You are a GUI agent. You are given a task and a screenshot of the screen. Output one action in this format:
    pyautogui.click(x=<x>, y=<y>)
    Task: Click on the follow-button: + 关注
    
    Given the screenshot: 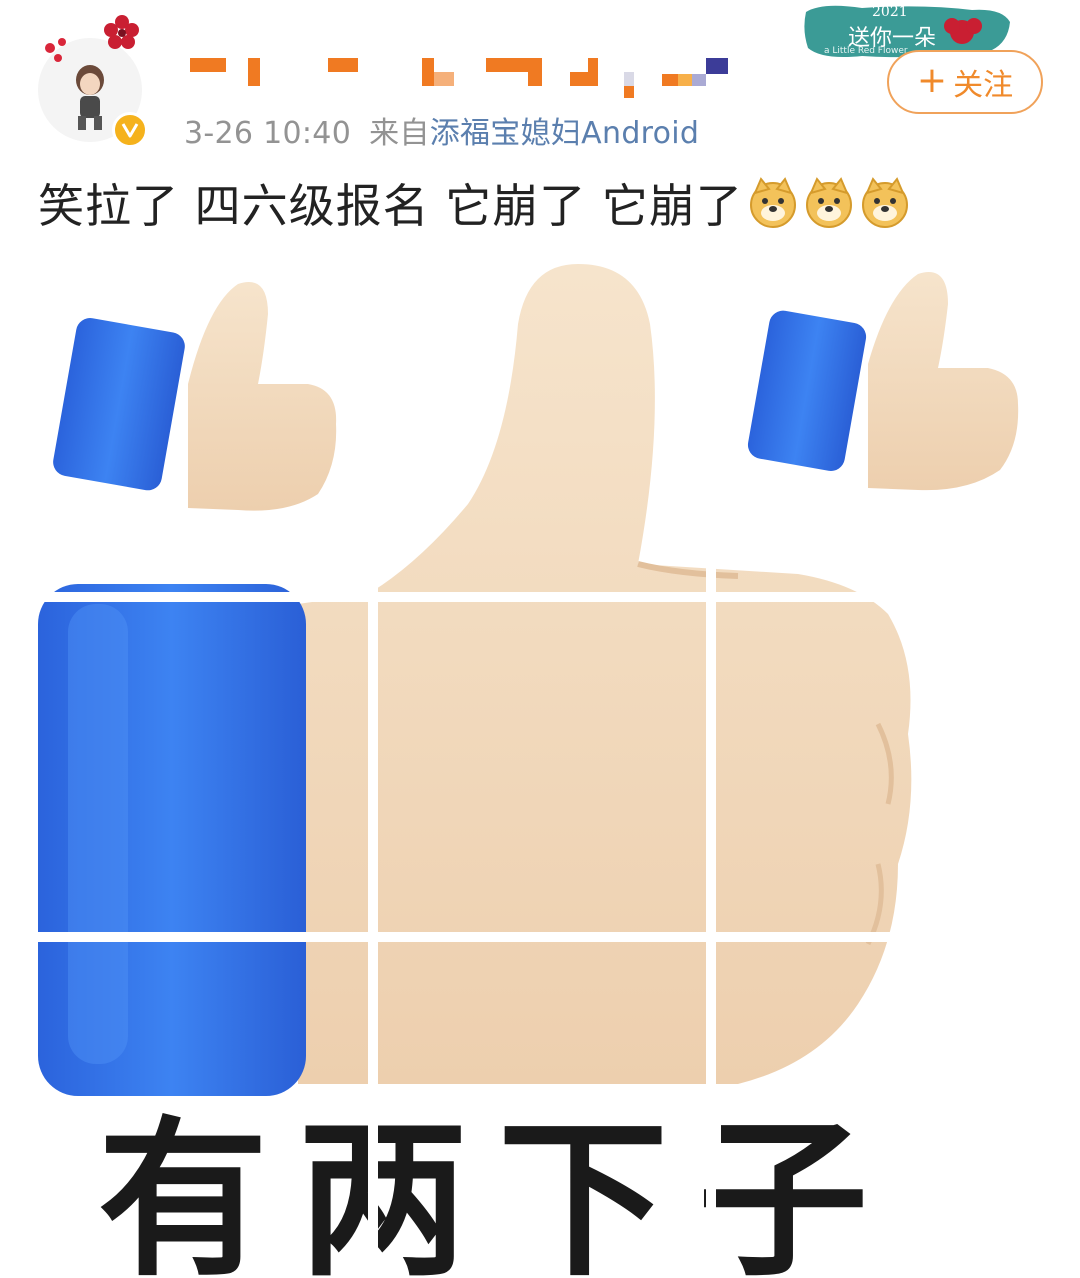 What is the action you would take?
    pyautogui.click(x=965, y=82)
    